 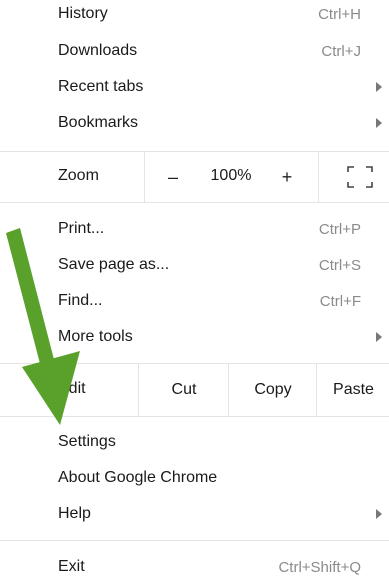 I want to click on menu-item-about: About Google Chrome, so click(x=194, y=478).